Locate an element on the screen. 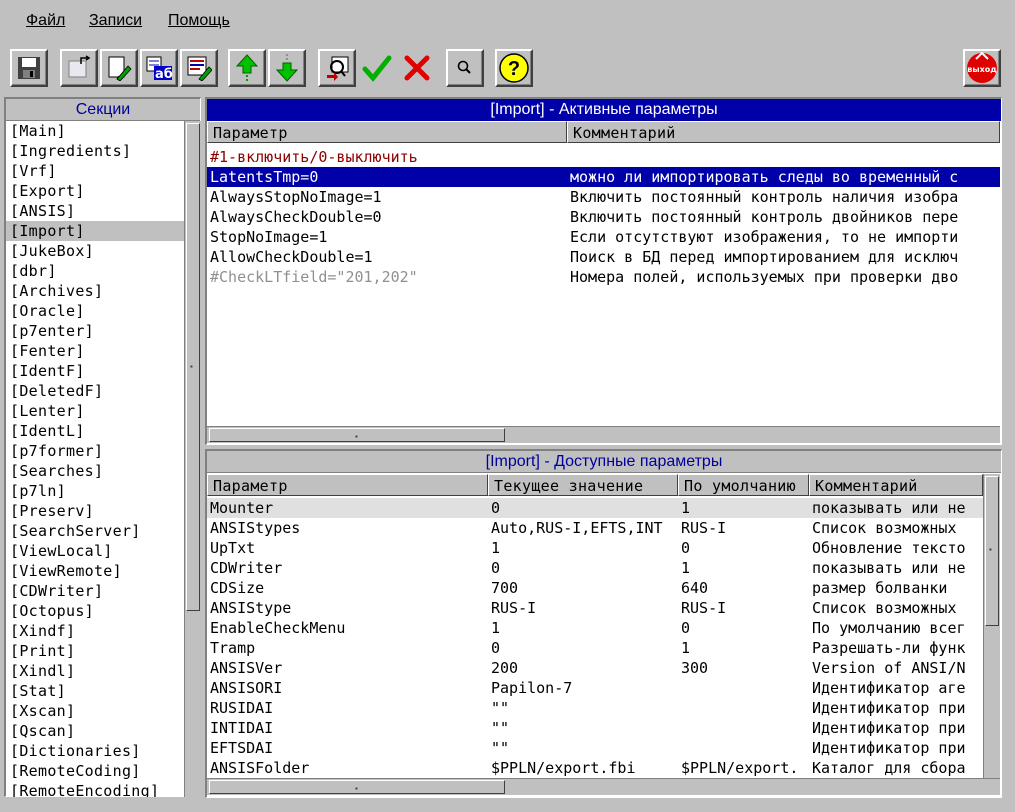 The height and width of the screenshot is (812, 1015). section-item: [p7ln] is located at coordinates (95, 491).